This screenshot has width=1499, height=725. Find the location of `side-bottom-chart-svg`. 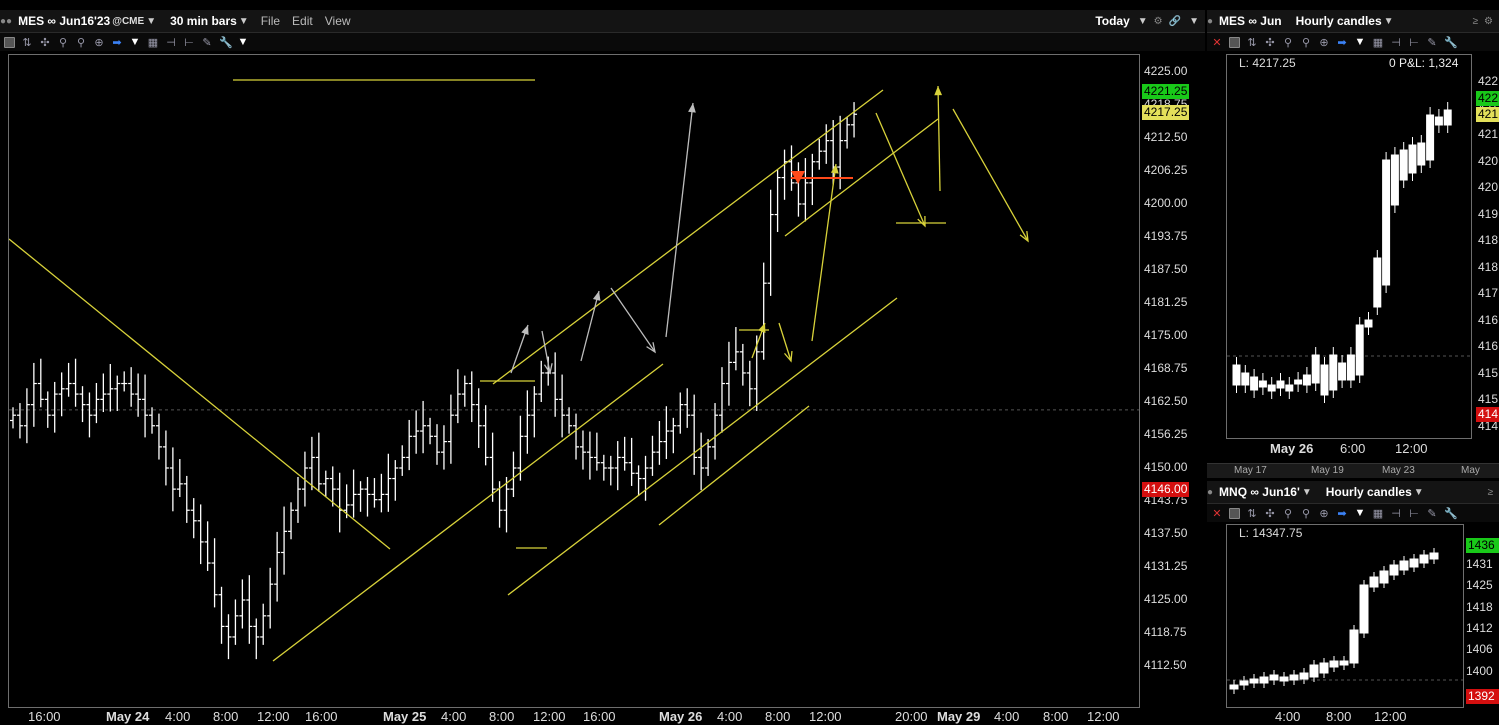

side-bottom-chart-svg is located at coordinates (1345, 621).